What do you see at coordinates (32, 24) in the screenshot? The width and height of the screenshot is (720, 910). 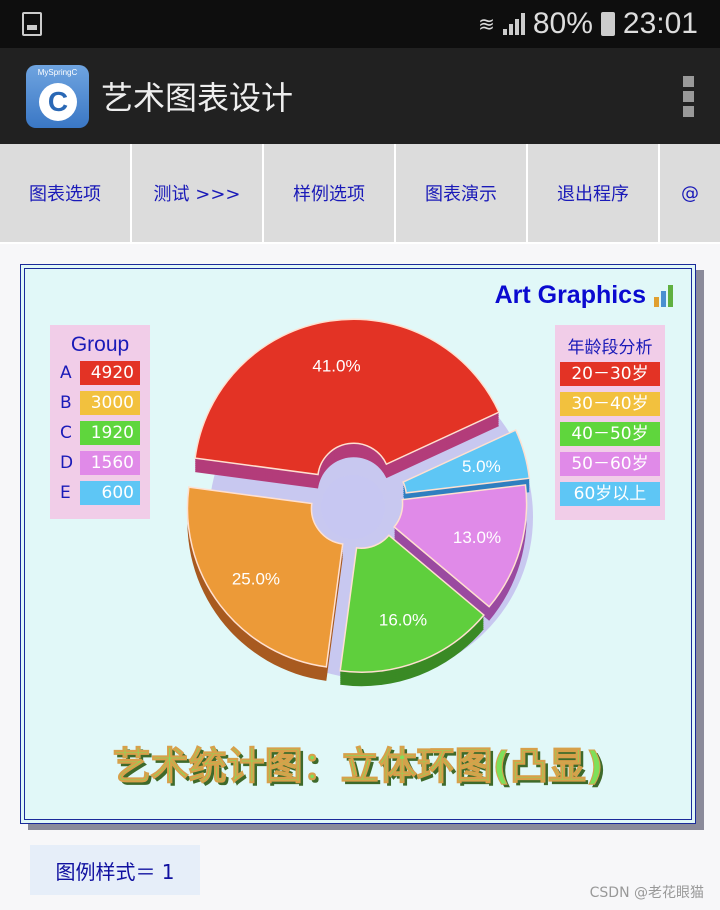 I see `image-notification-icon` at bounding box center [32, 24].